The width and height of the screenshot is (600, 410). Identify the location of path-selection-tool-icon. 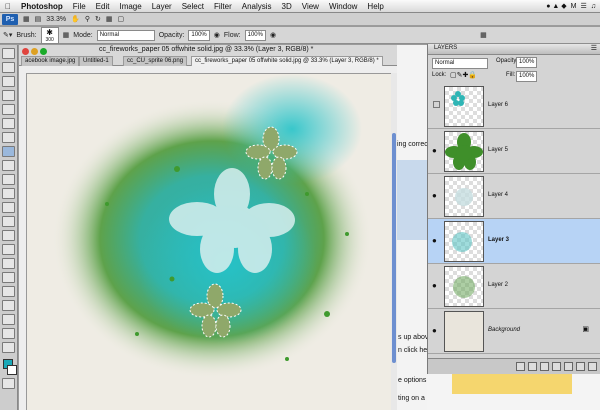
(8, 277).